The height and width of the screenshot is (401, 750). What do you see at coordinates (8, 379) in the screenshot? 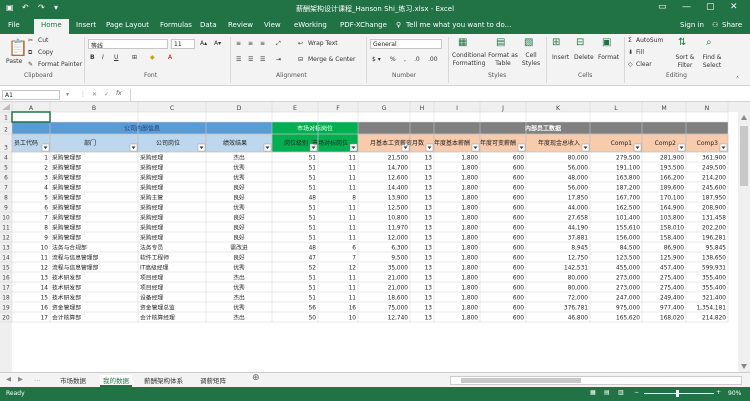
I see `prev-sheet-icon: ◀` at bounding box center [8, 379].